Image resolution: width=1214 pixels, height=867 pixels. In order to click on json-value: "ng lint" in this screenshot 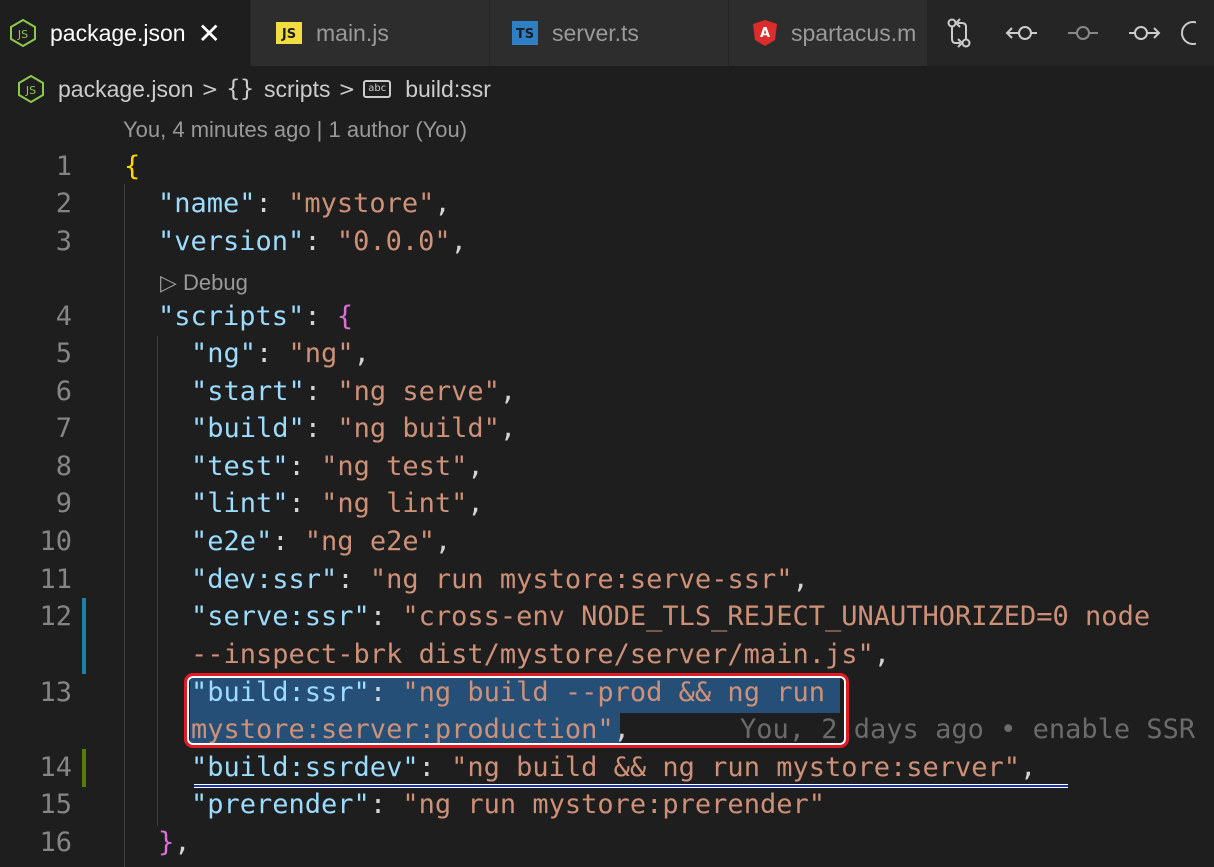, I will do `click(394, 503)`.